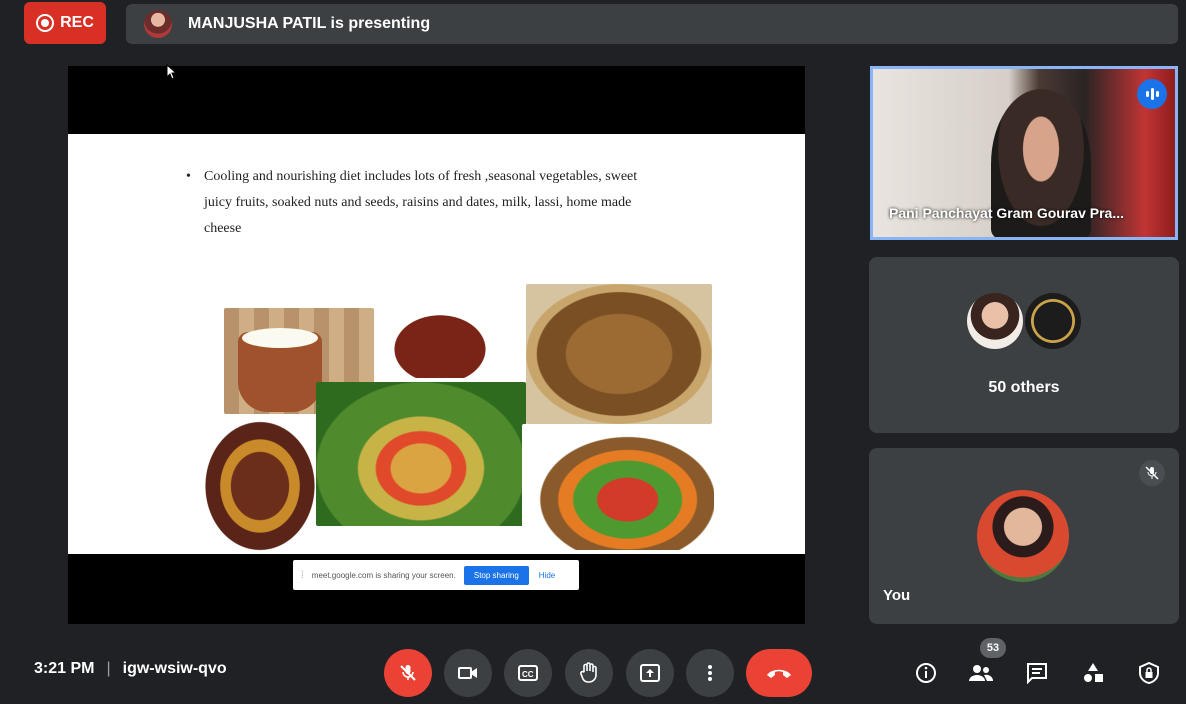 This screenshot has width=1186, height=704. I want to click on self-label: You, so click(897, 595).